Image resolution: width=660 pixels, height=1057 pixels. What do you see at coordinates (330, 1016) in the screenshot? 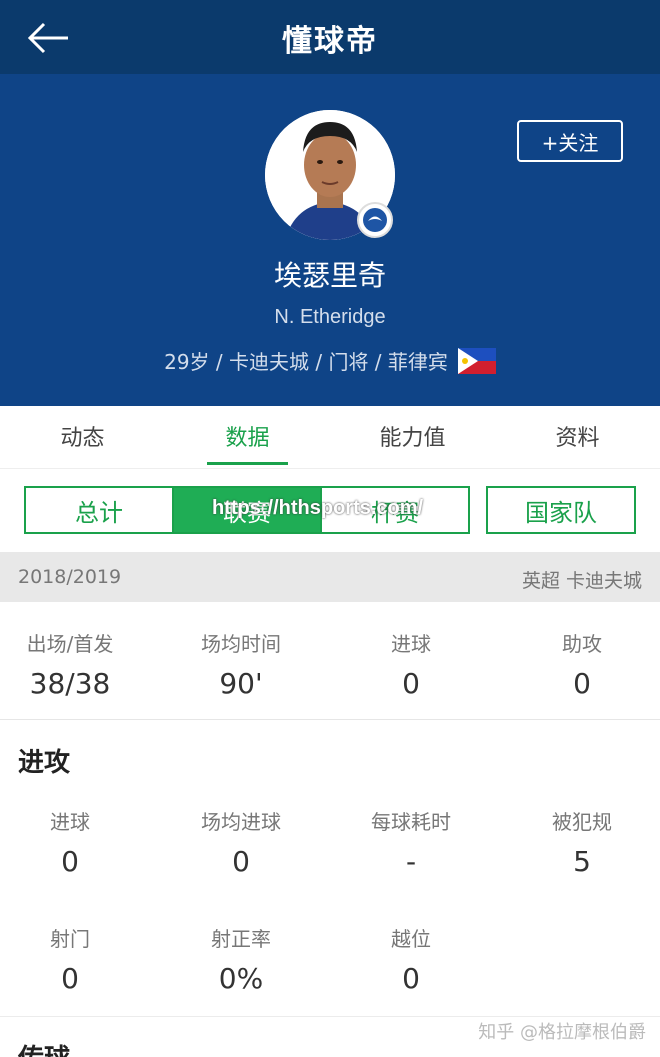
I see `section-divider` at bounding box center [330, 1016].